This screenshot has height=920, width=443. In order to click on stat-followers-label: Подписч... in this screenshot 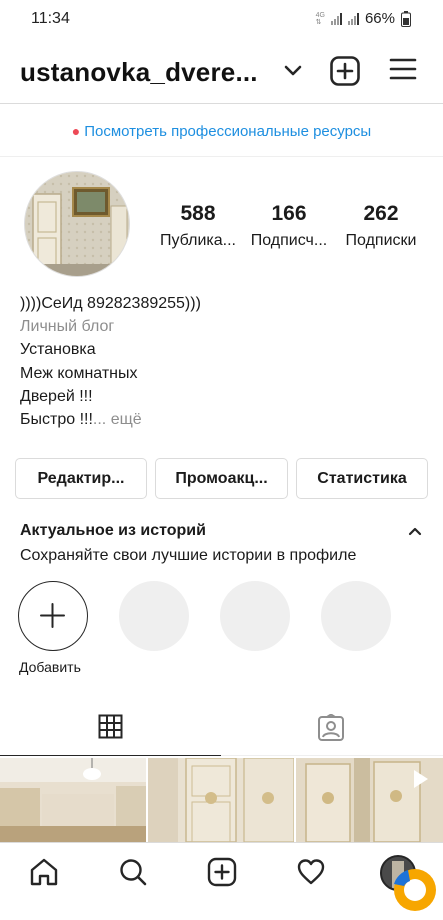, I will do `click(289, 240)`.